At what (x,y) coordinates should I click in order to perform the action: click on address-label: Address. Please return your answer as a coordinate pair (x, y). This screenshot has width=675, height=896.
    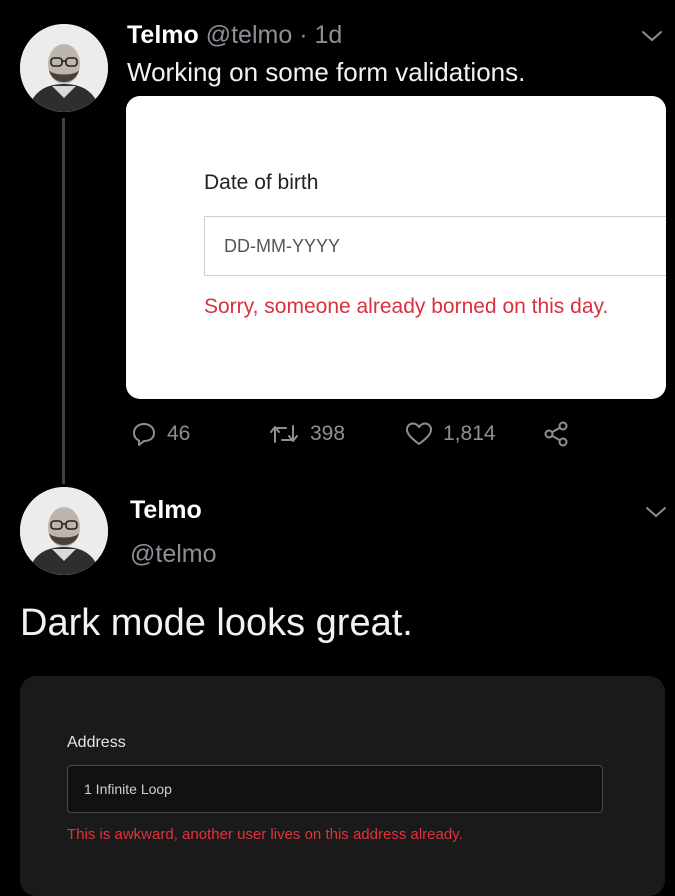
    Looking at the image, I should click on (96, 742).